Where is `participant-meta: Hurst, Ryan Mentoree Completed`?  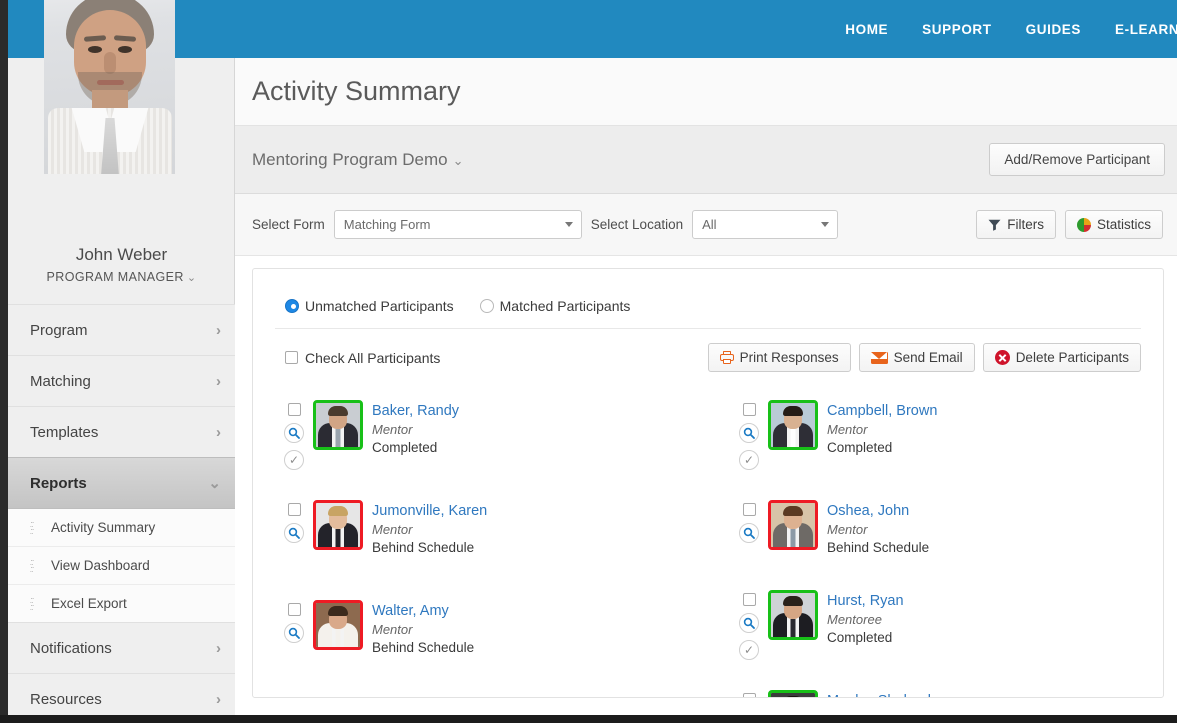
participant-meta: Hurst, Ryan Mentoree Completed is located at coordinates (865, 639).